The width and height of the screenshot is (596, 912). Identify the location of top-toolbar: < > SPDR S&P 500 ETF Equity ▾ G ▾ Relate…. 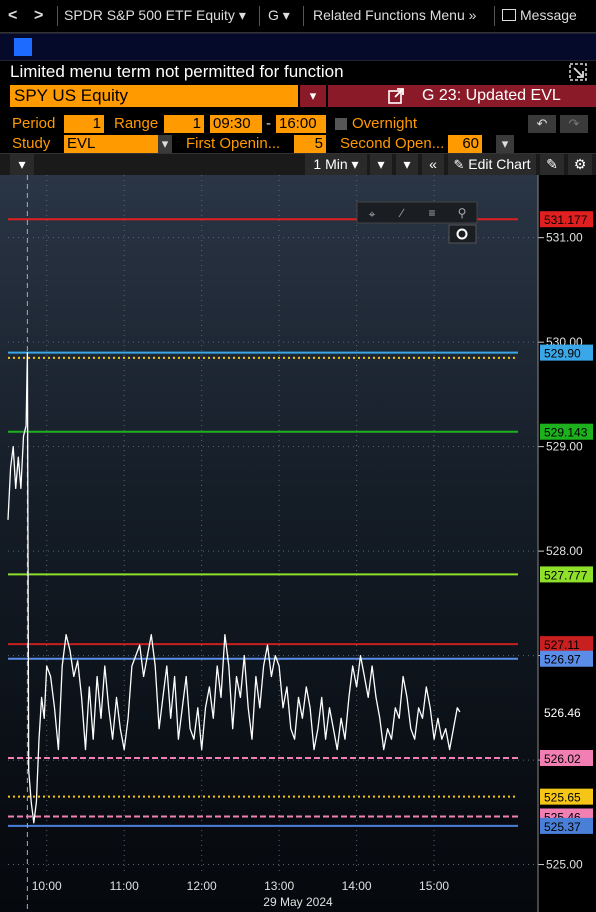
(298, 16).